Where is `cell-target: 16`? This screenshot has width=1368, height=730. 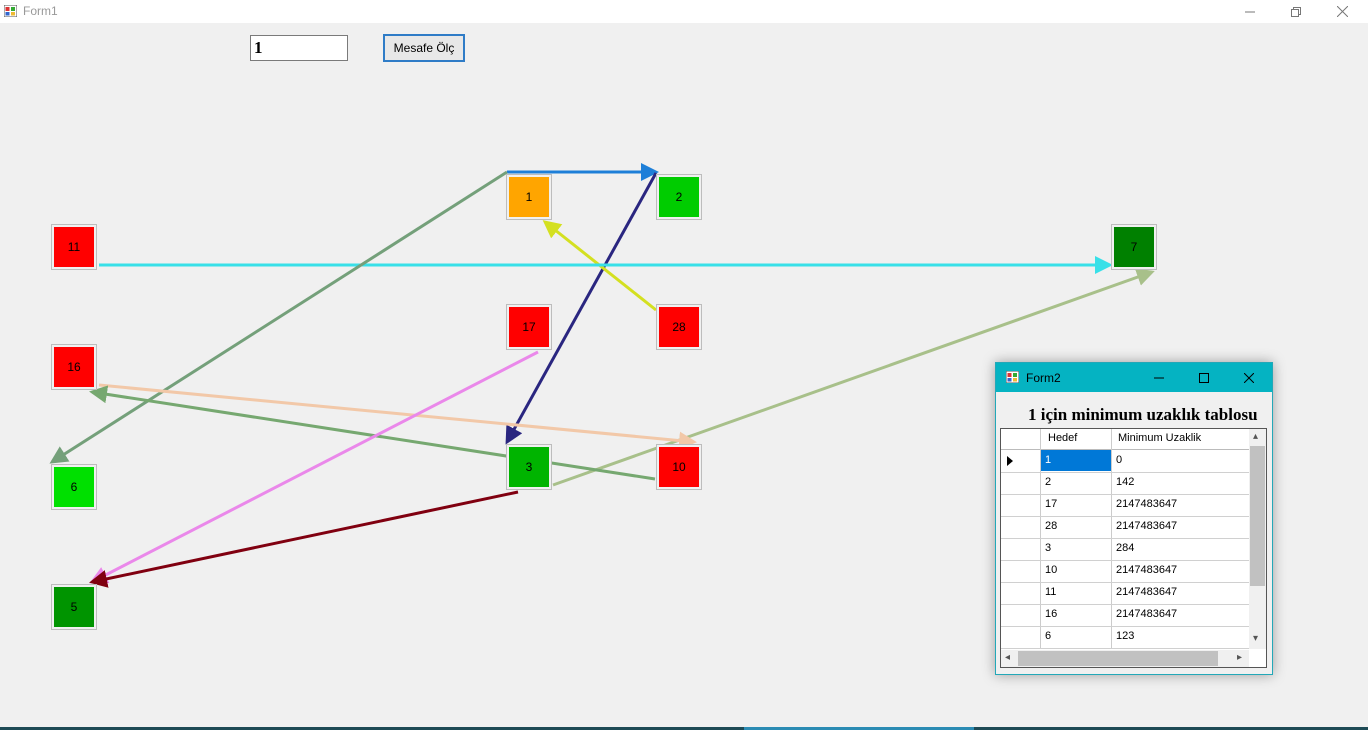 cell-target: 16 is located at coordinates (1076, 614).